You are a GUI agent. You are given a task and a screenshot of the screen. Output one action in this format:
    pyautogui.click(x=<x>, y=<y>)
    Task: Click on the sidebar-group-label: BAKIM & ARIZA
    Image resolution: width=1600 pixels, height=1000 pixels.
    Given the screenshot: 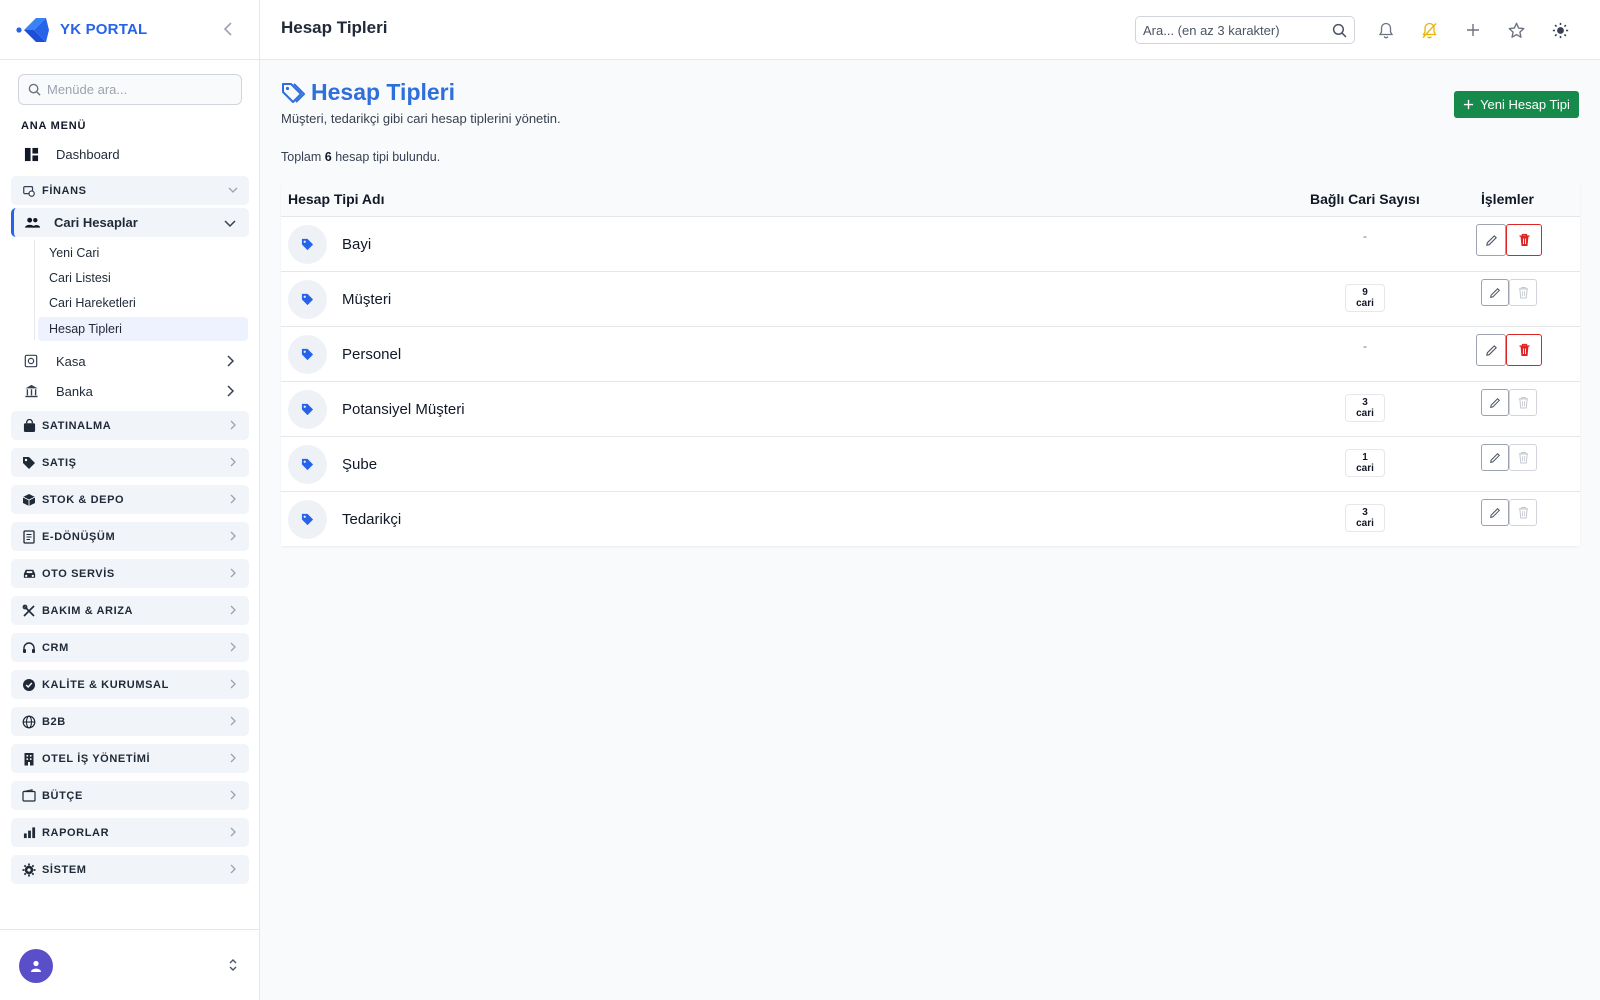 What is the action you would take?
    pyautogui.click(x=88, y=610)
    